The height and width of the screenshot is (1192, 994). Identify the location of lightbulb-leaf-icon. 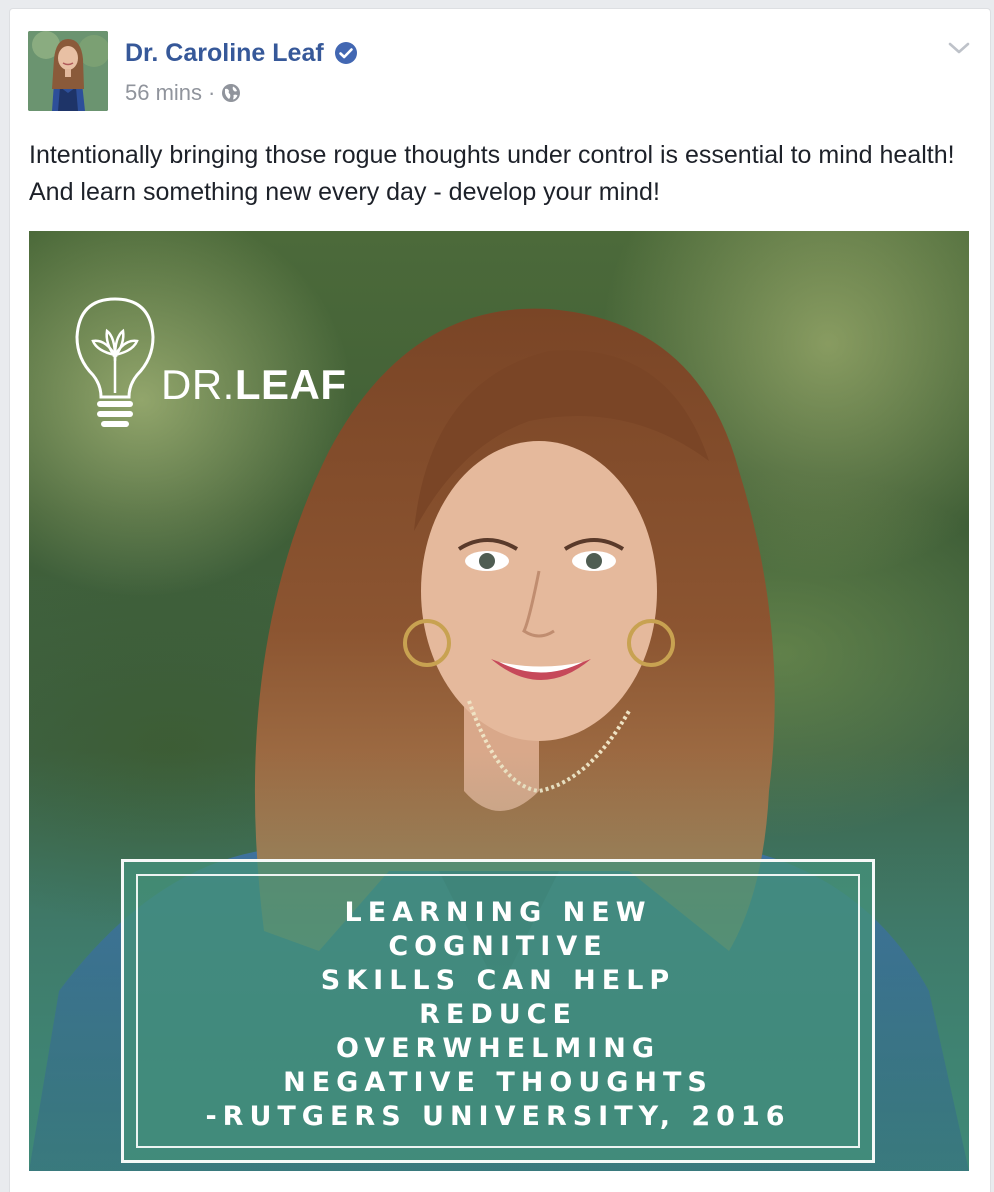
(115, 363).